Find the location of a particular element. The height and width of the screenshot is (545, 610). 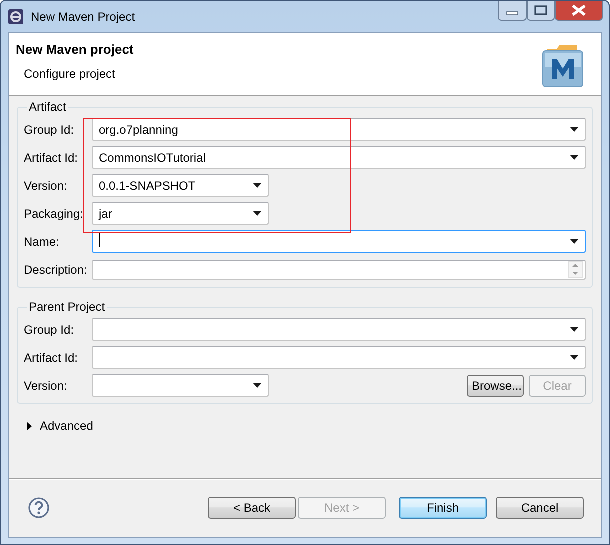

minimize-icon is located at coordinates (512, 11).